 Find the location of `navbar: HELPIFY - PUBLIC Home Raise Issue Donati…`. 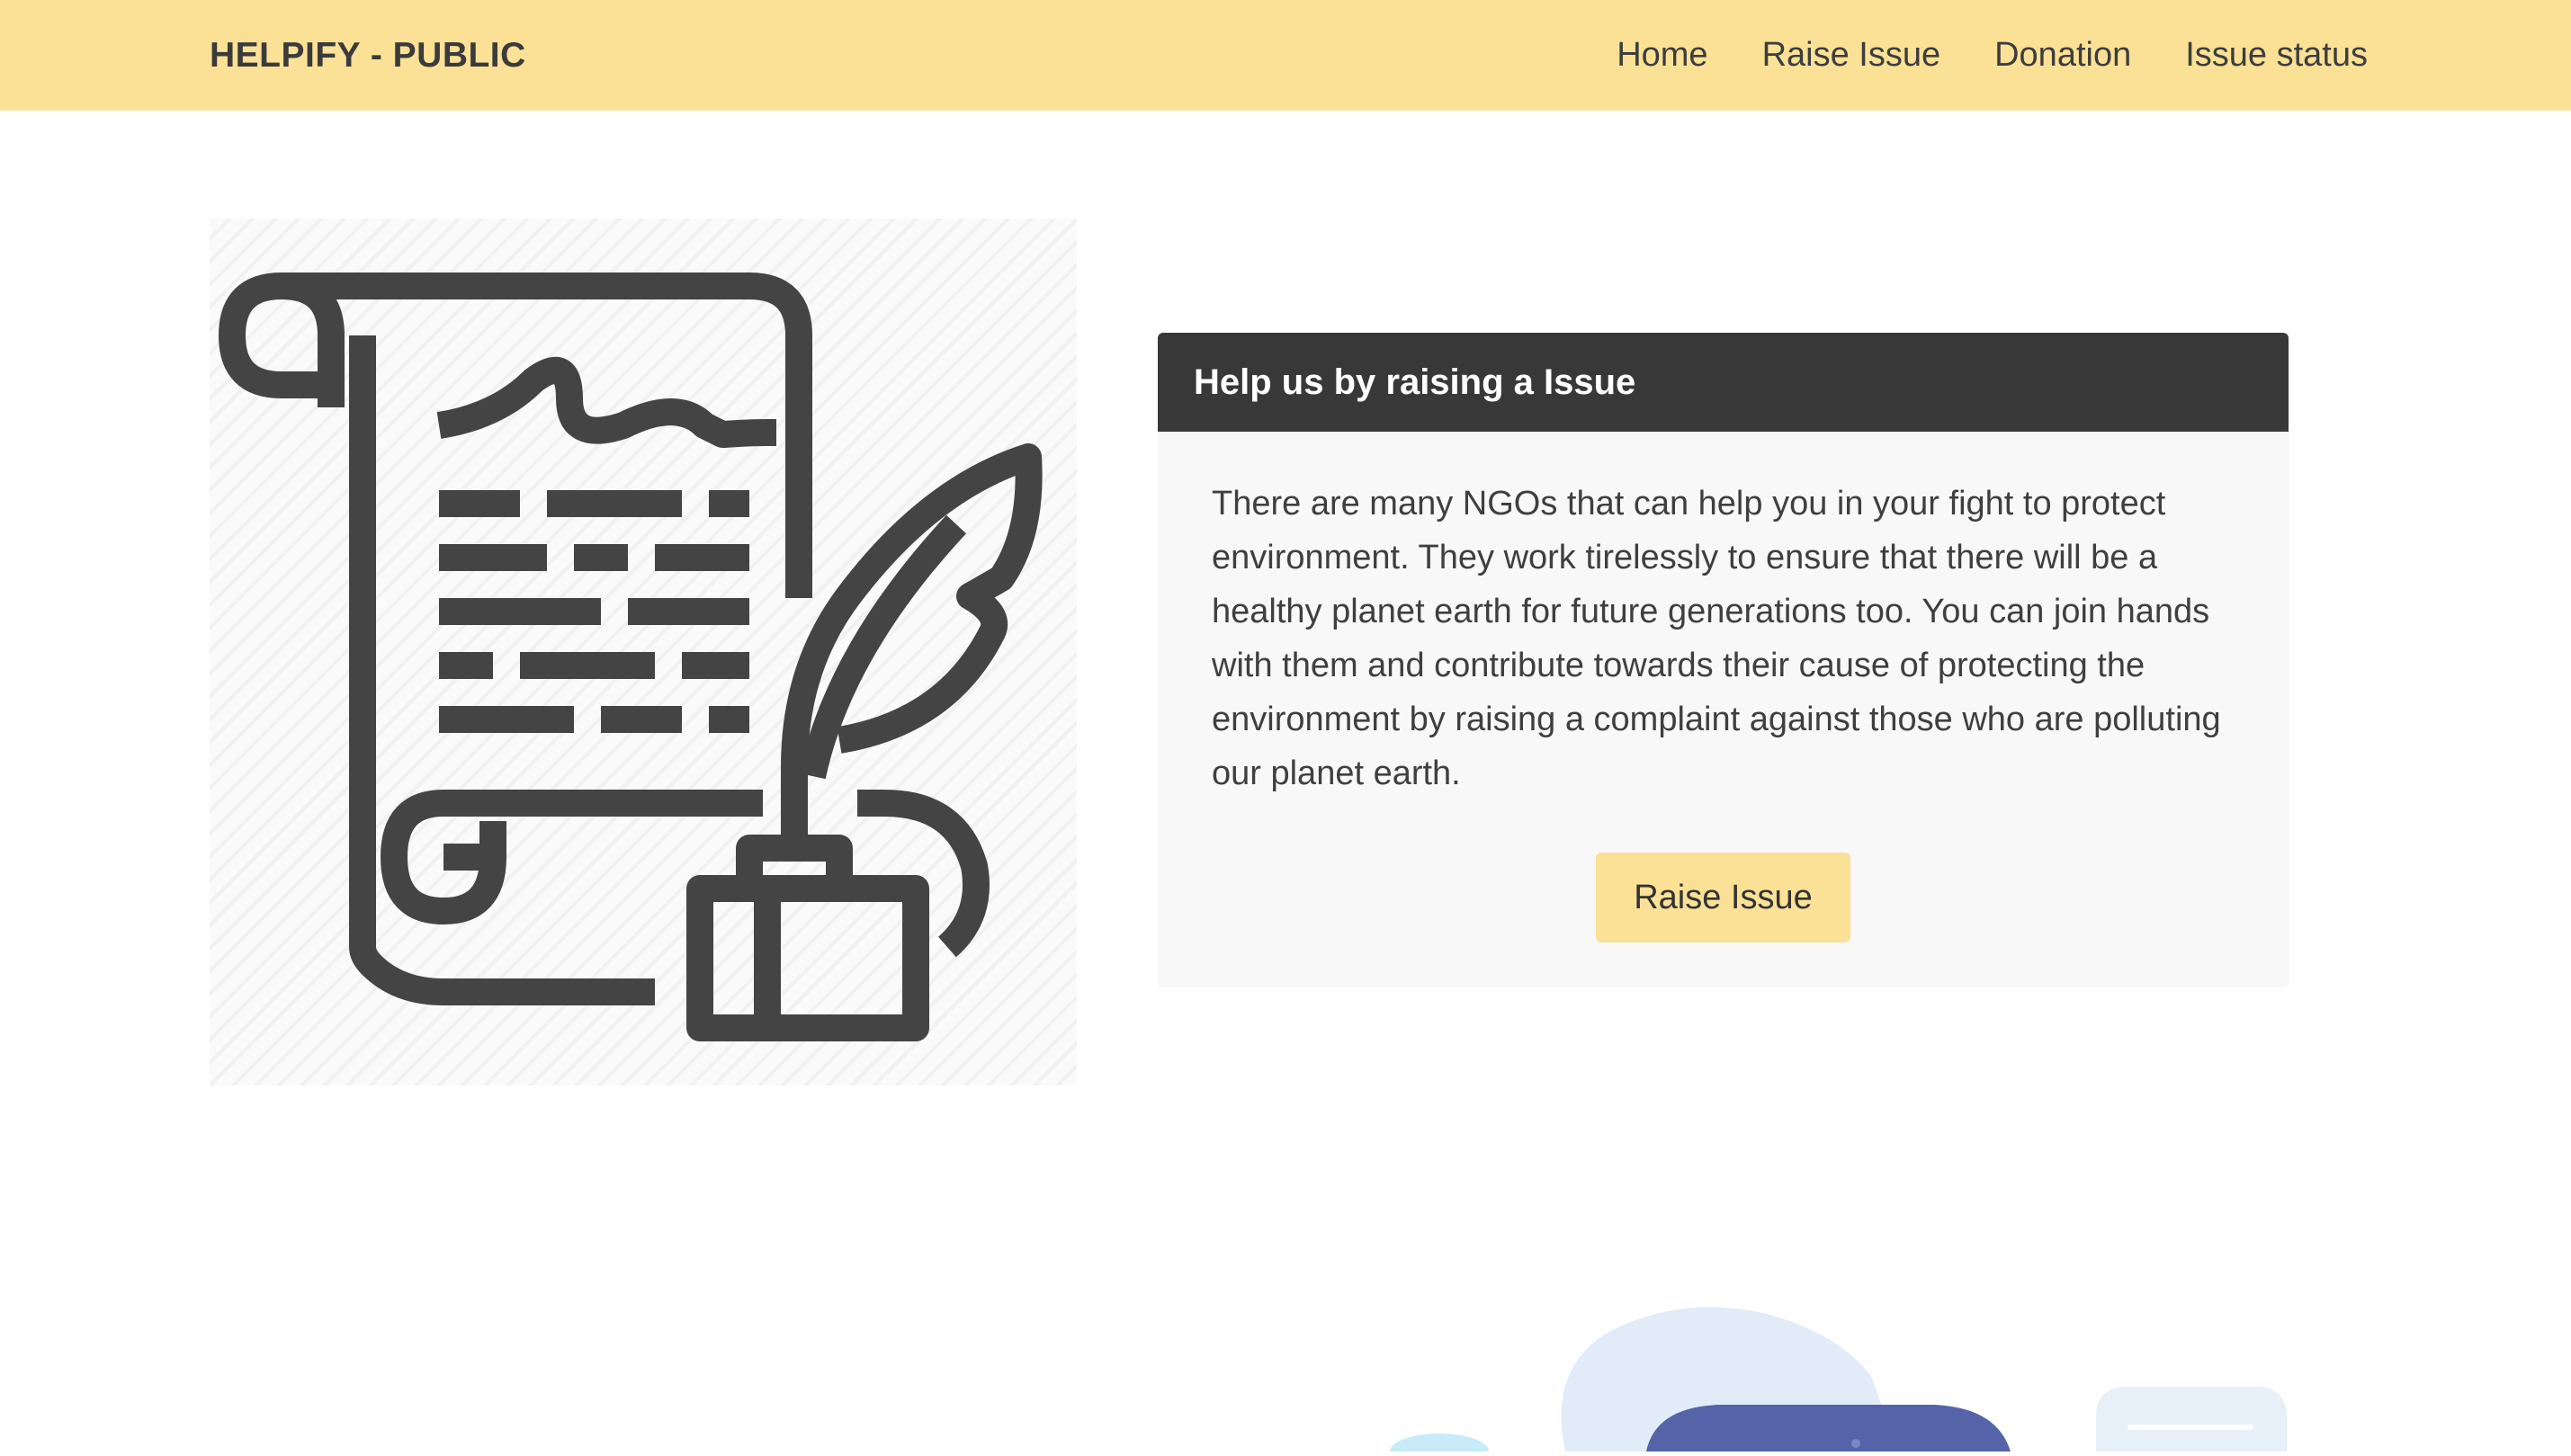

navbar: HELPIFY - PUBLIC Home Raise Issue Donati… is located at coordinates (1285, 56).